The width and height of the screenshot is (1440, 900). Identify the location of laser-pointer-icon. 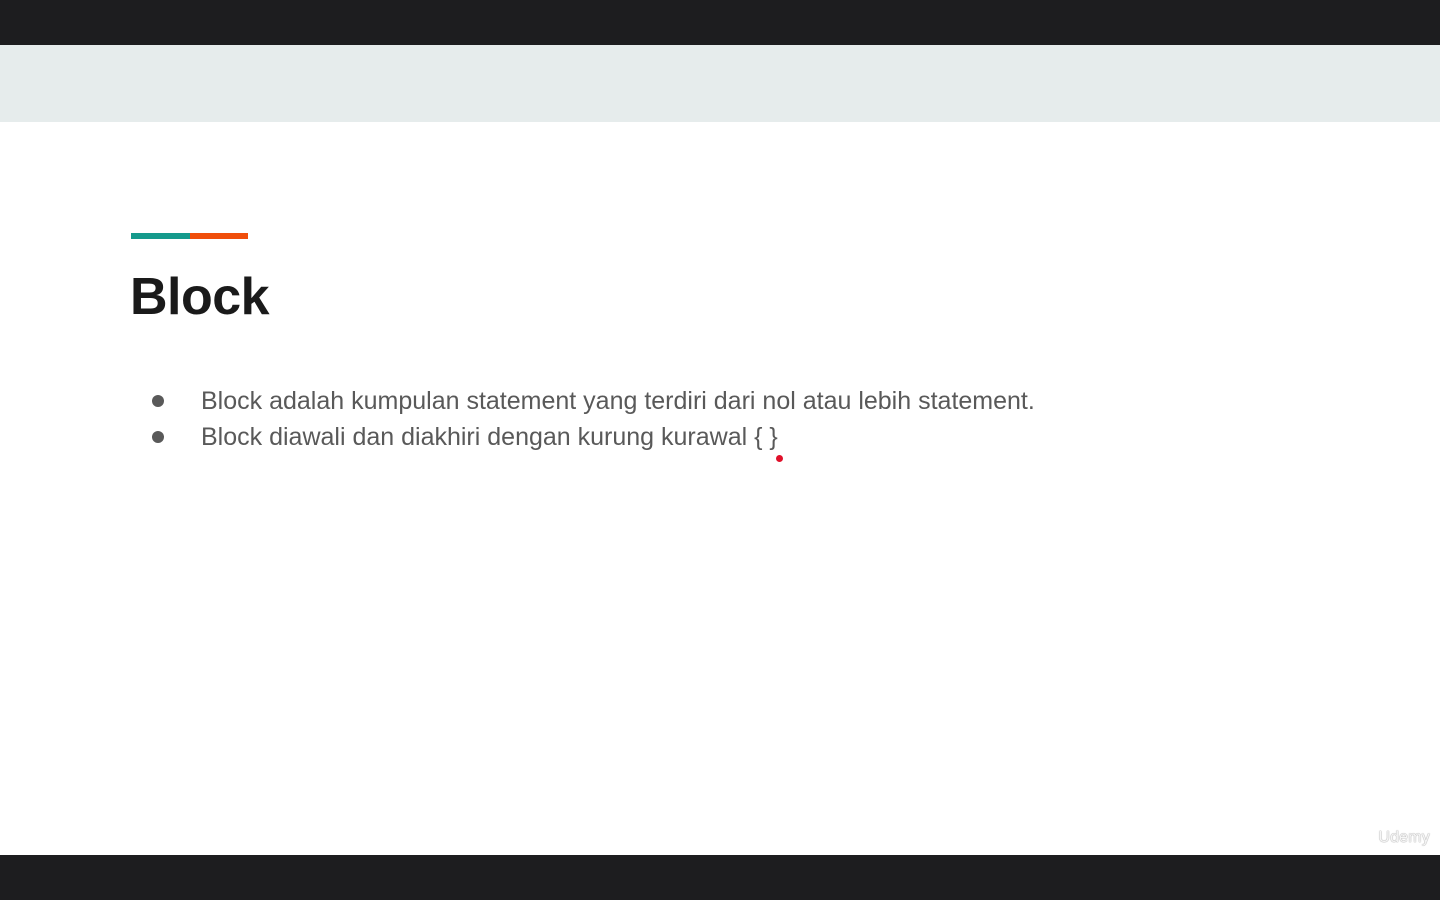
(779, 458).